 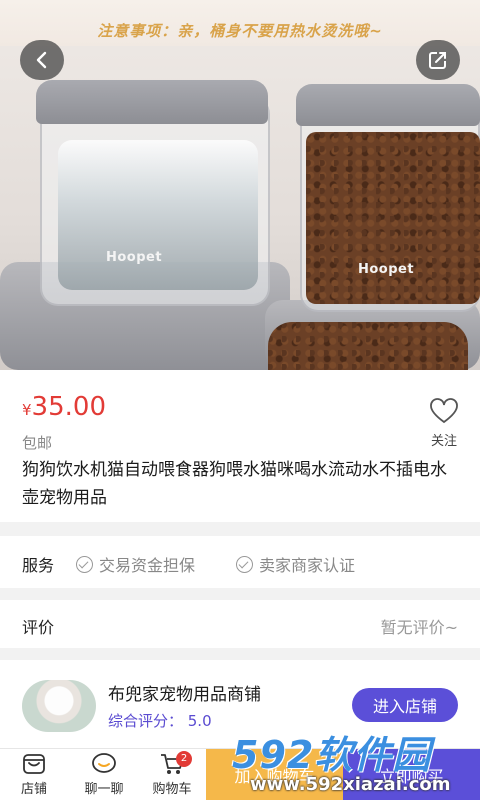 I want to click on tab-chat: 聊一聊, so click(x=104, y=774).